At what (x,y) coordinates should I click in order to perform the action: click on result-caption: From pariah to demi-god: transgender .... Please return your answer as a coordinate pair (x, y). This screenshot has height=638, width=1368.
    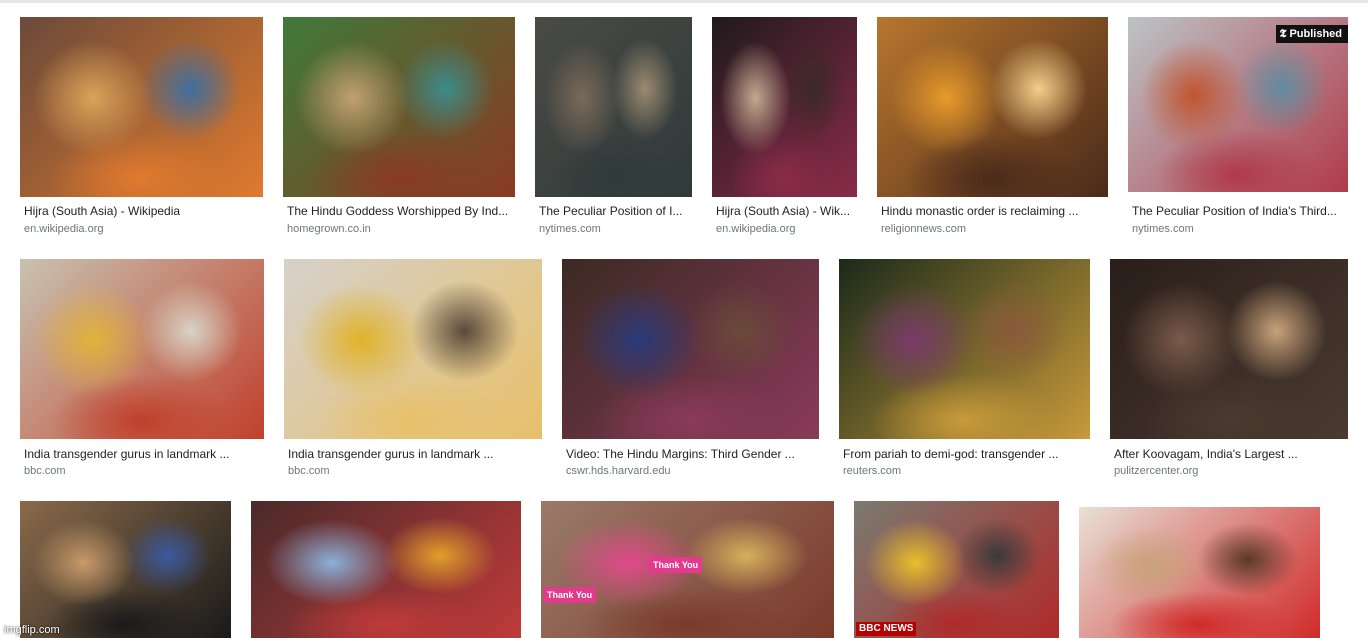
    Looking at the image, I should click on (964, 454).